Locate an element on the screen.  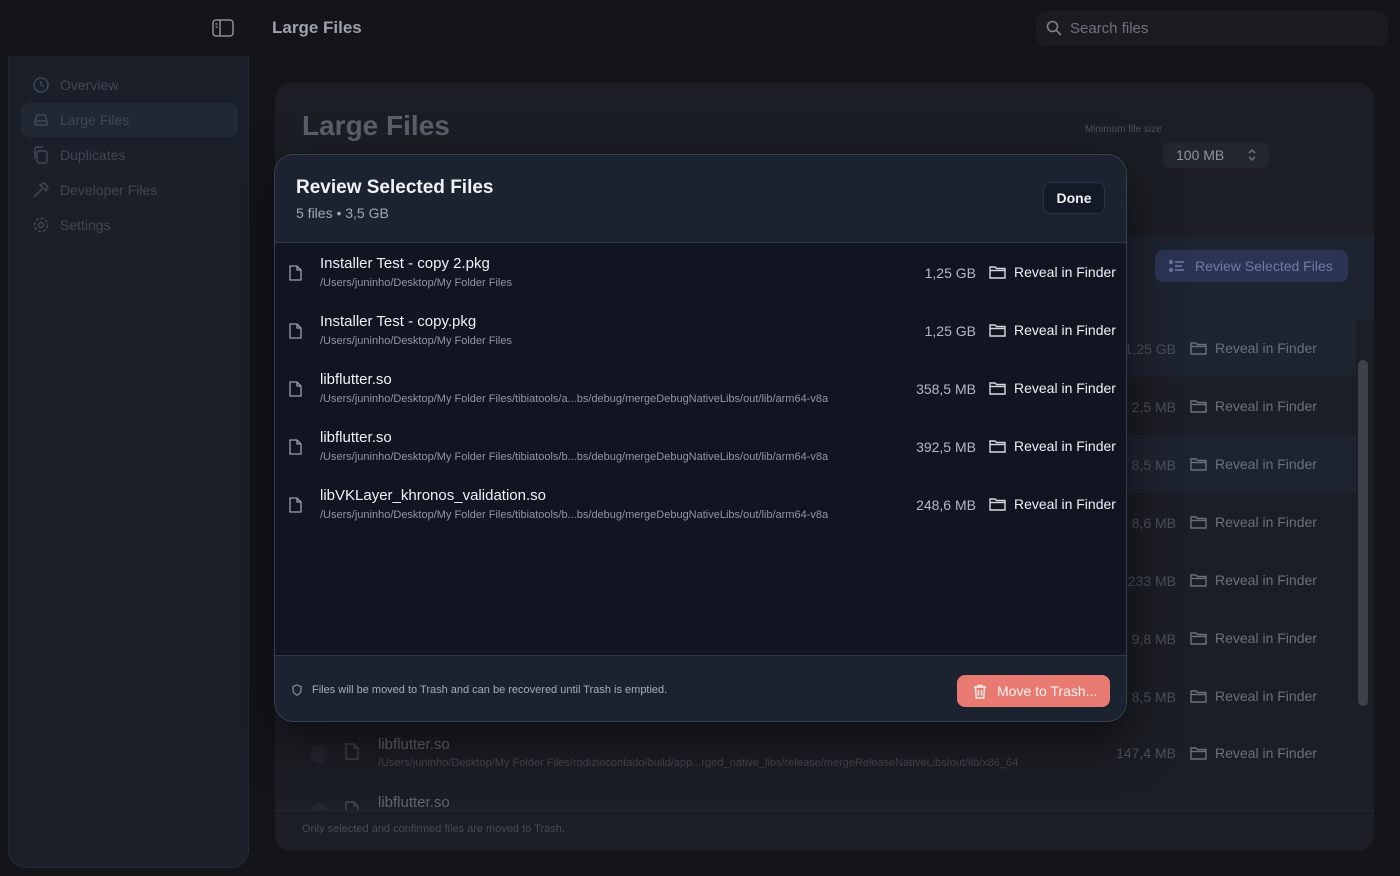
scrollbar-thumb is located at coordinates (1363, 533).